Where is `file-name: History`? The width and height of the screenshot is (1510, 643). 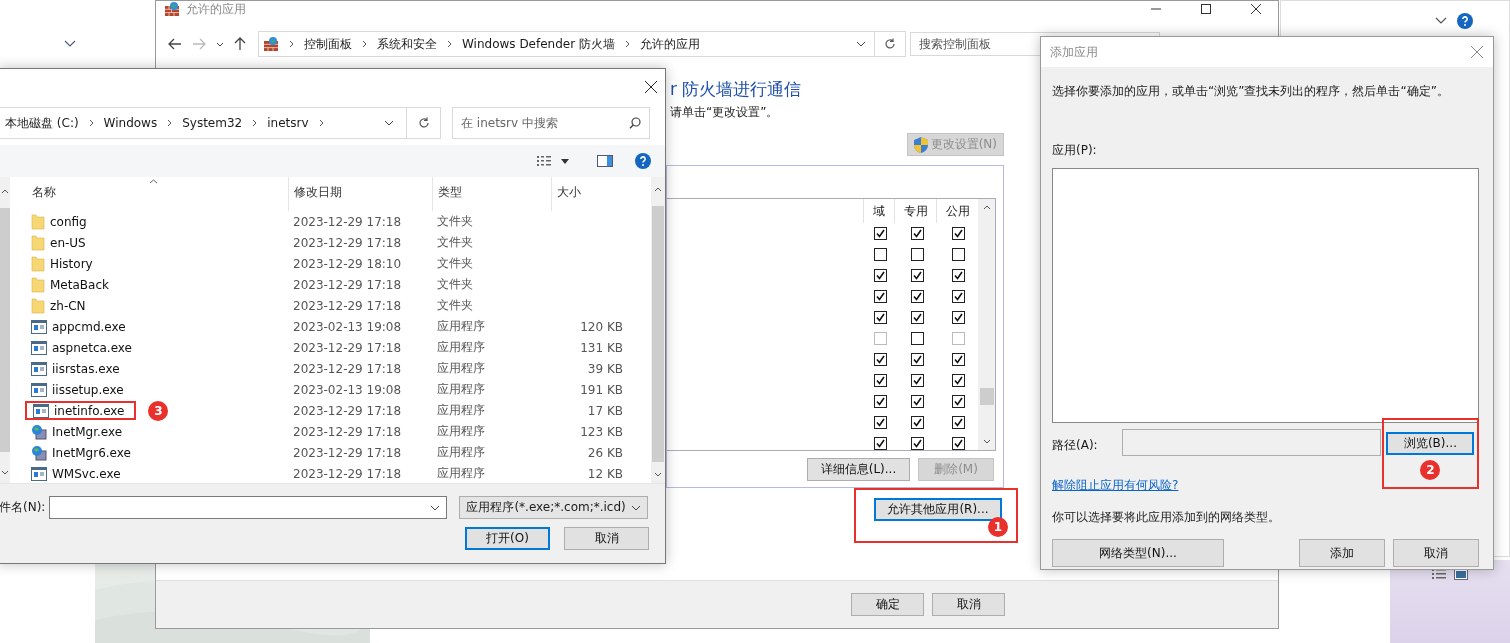
file-name: History is located at coordinates (71, 263).